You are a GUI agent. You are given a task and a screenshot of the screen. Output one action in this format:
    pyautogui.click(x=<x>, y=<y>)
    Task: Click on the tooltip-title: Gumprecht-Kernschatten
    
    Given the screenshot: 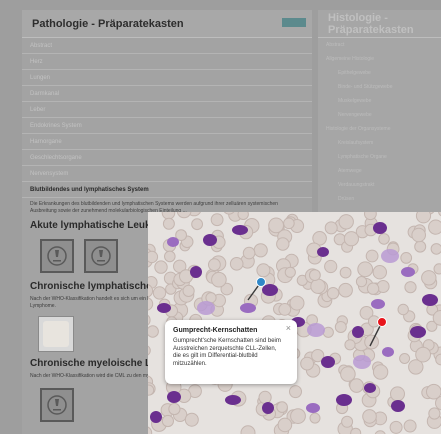 What is the action you would take?
    pyautogui.click(x=215, y=330)
    